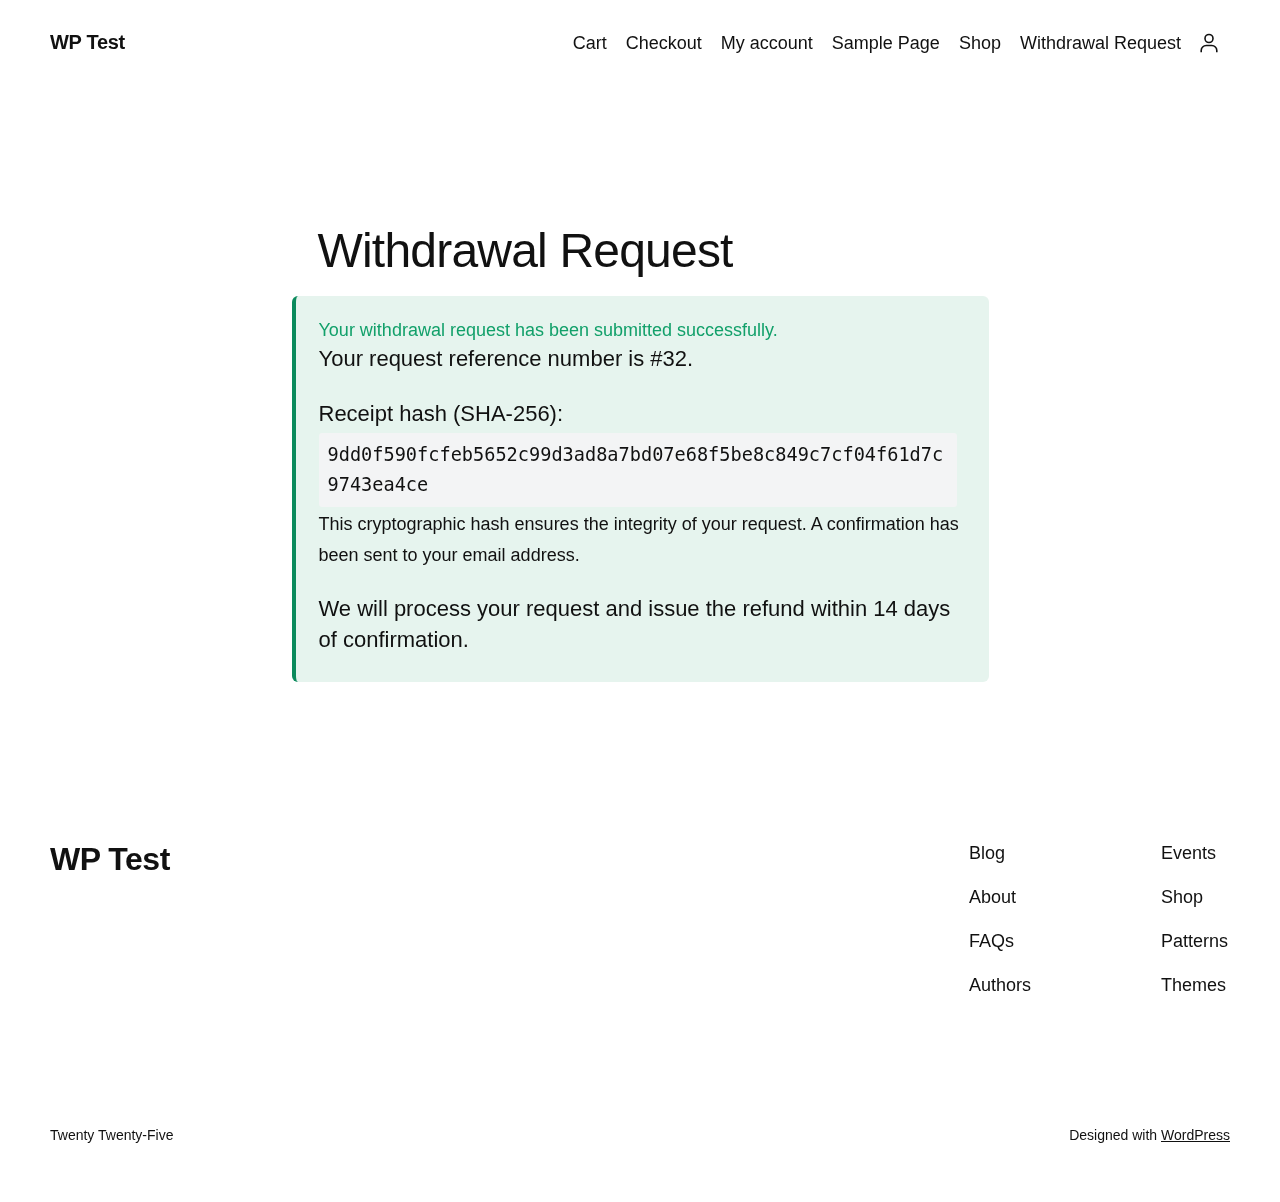 This screenshot has width=1280, height=1202. I want to click on success-message: Your withdrawal request has been submitted successfully., so click(548, 330).